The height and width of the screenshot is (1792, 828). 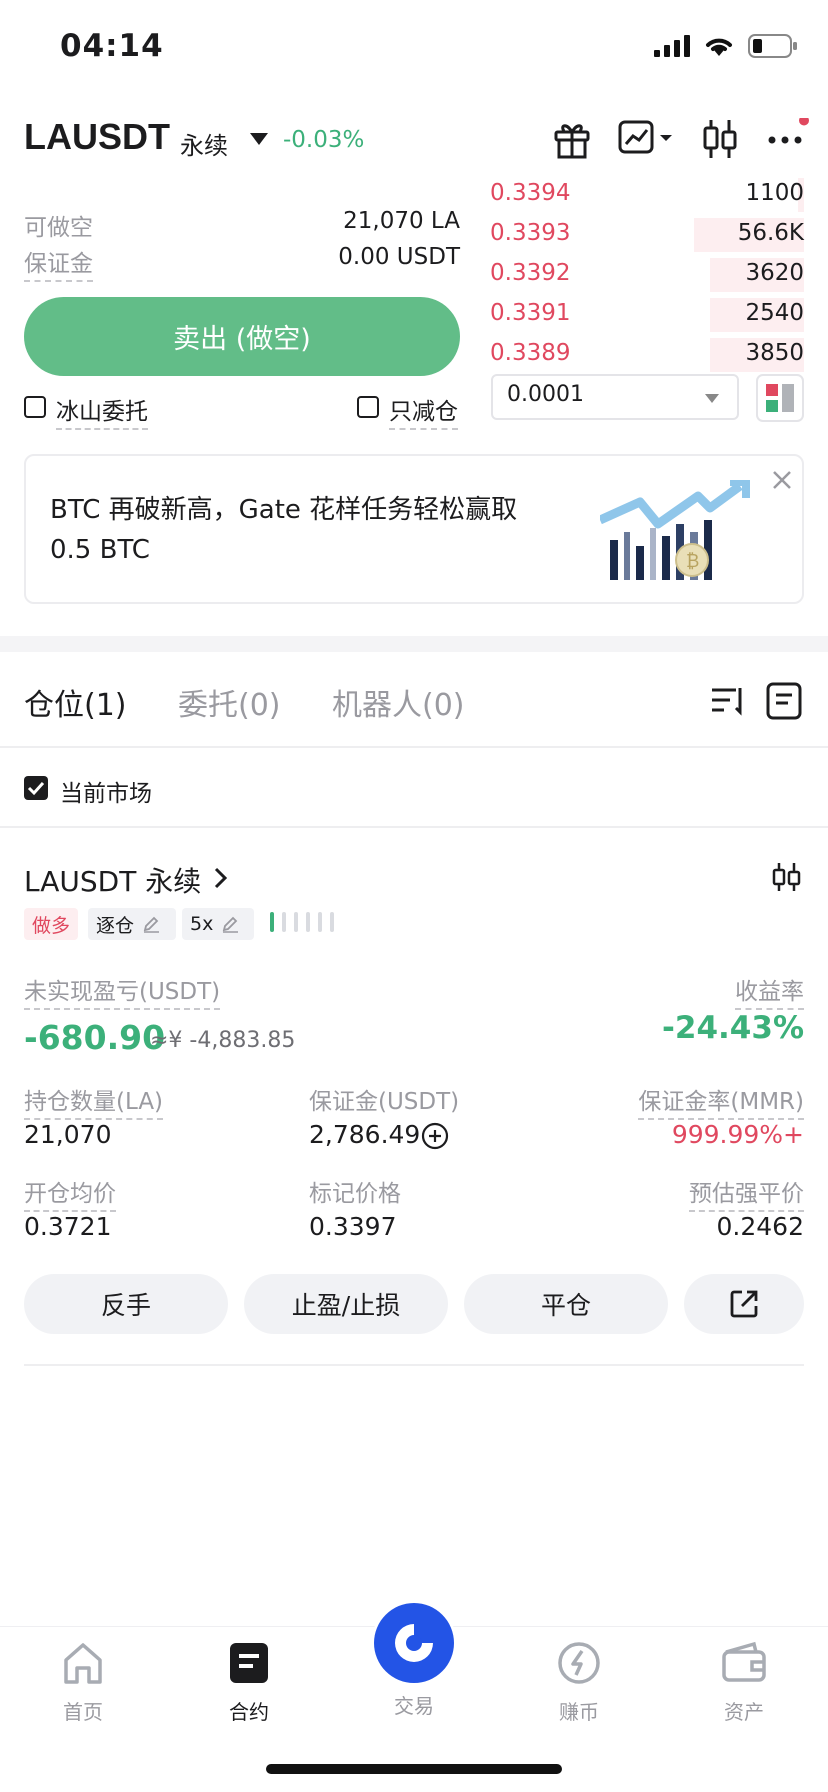 What do you see at coordinates (35, 407) in the screenshot?
I see `iceberg-checkbox` at bounding box center [35, 407].